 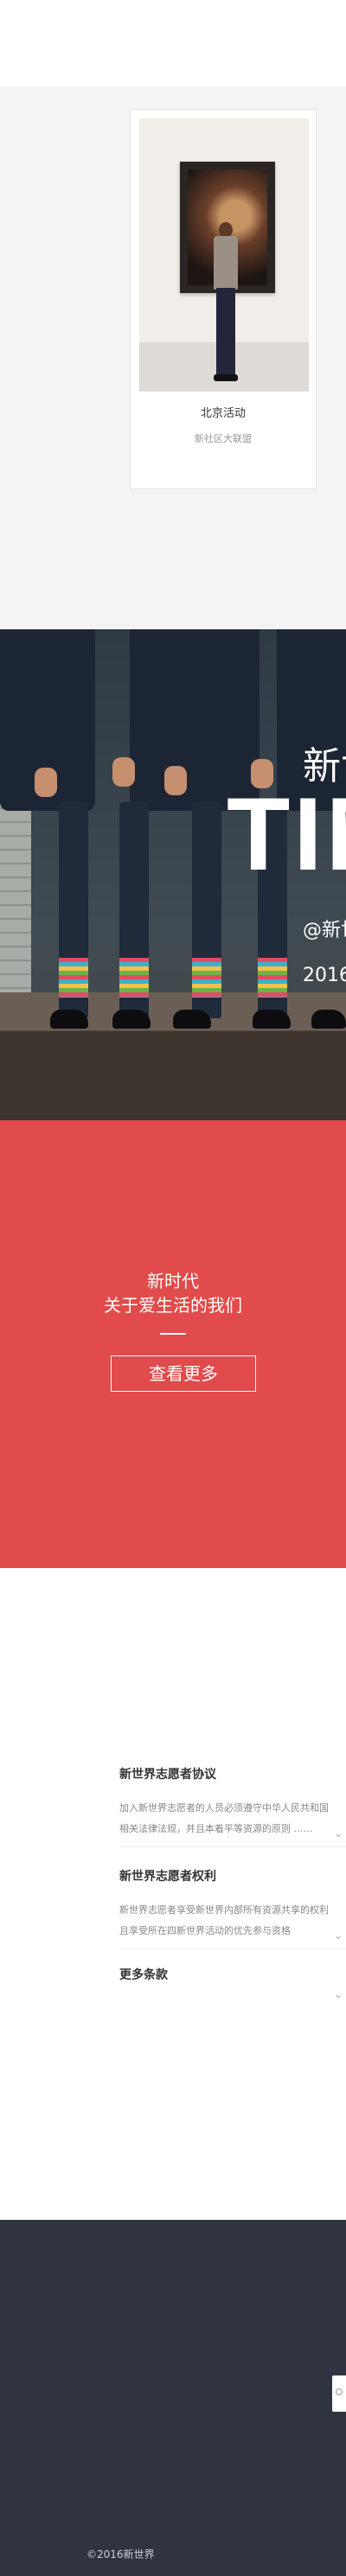 What do you see at coordinates (223, 413) in the screenshot?
I see `card-title: 北京活动` at bounding box center [223, 413].